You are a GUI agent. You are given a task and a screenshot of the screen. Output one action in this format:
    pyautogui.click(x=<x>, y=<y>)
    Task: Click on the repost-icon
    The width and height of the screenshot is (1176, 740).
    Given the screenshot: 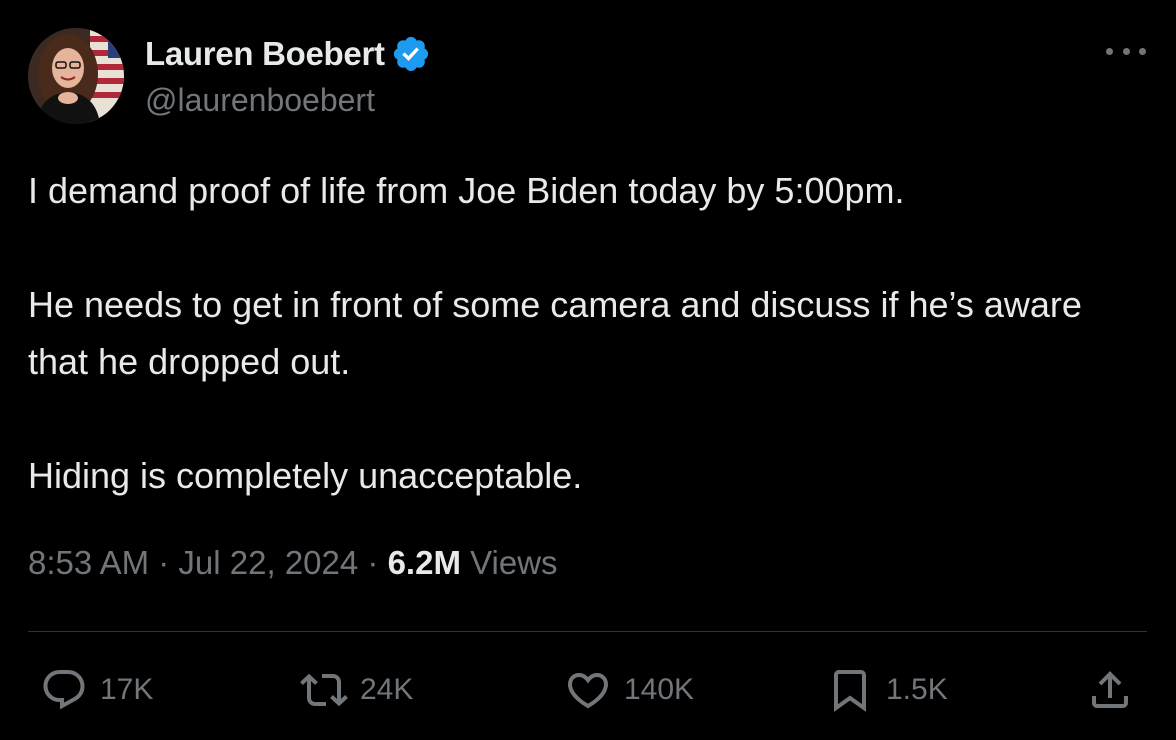 What is the action you would take?
    pyautogui.click(x=324, y=690)
    